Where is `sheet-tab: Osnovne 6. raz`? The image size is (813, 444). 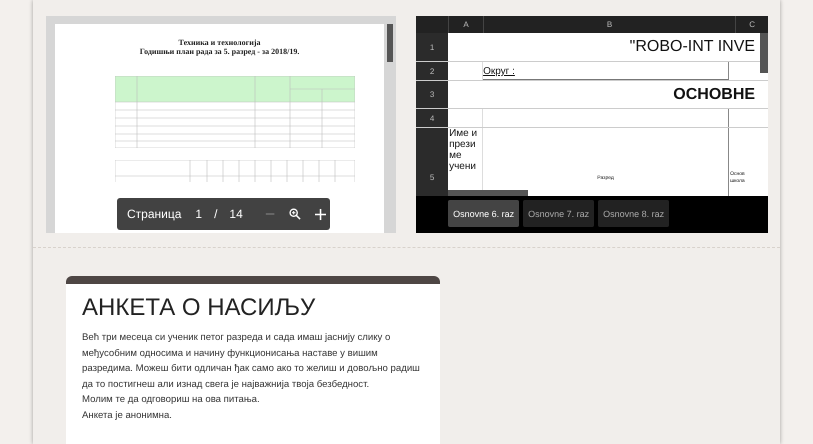
sheet-tab: Osnovne 6. raz is located at coordinates (484, 213).